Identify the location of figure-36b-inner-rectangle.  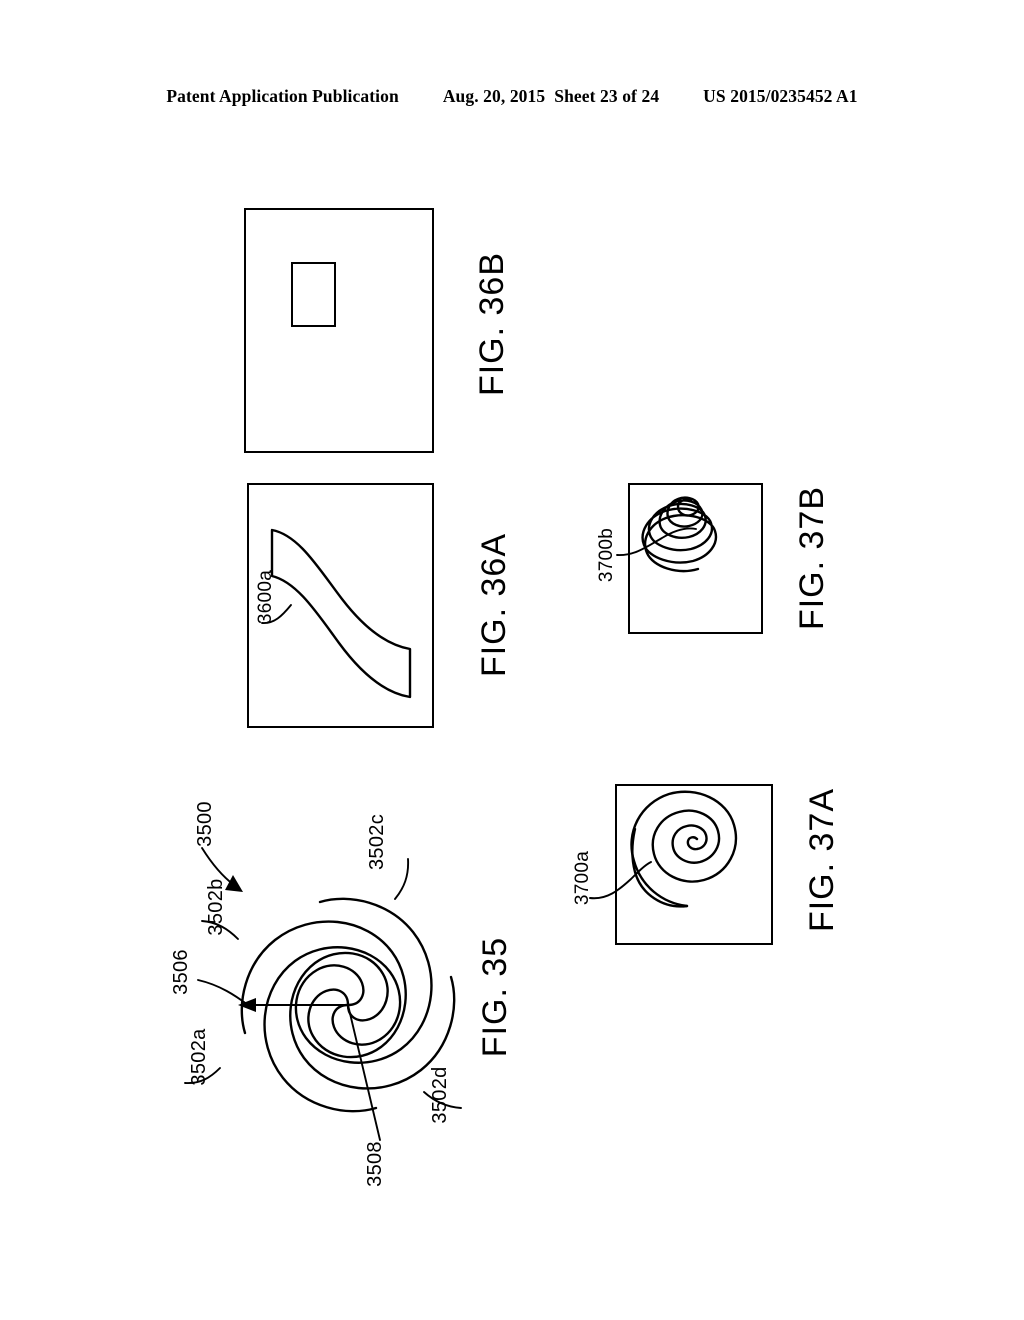
(313, 294).